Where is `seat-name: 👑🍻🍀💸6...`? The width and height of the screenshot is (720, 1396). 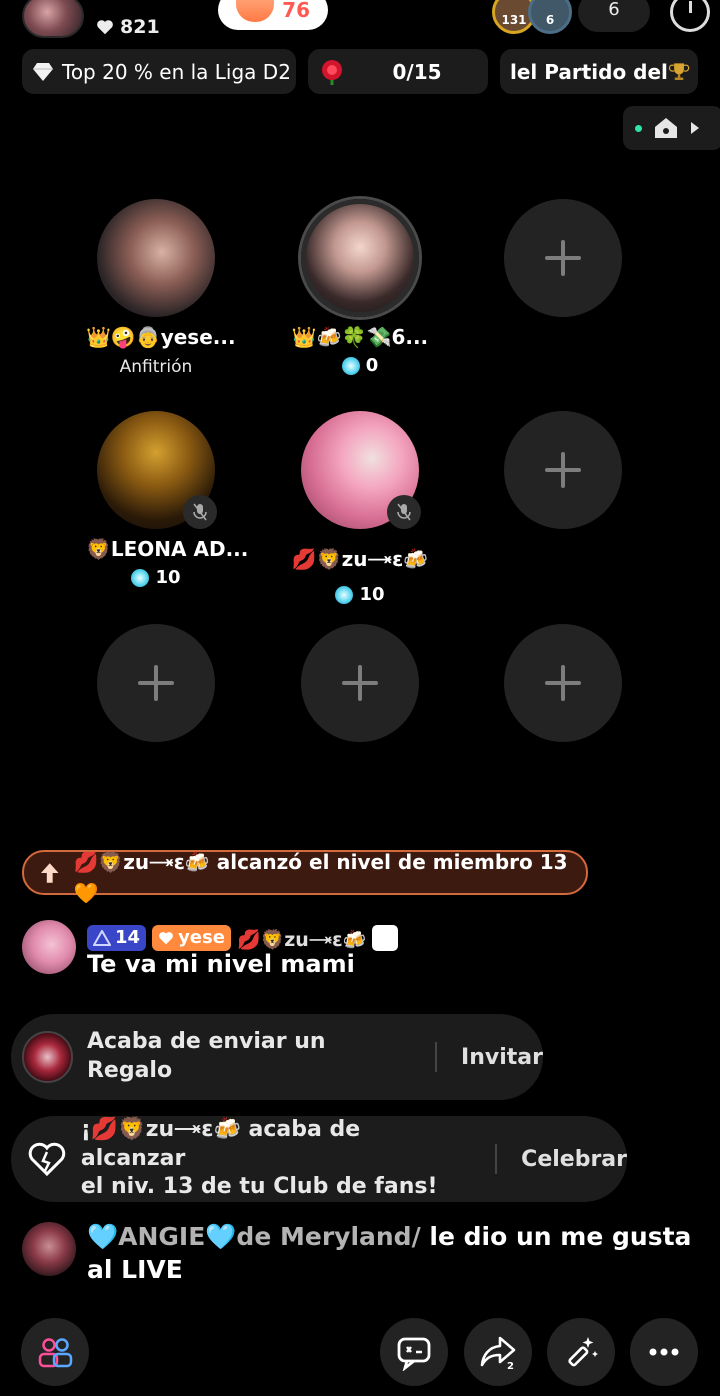
seat-name: 👑🍻🍀💸6... is located at coordinates (360, 337).